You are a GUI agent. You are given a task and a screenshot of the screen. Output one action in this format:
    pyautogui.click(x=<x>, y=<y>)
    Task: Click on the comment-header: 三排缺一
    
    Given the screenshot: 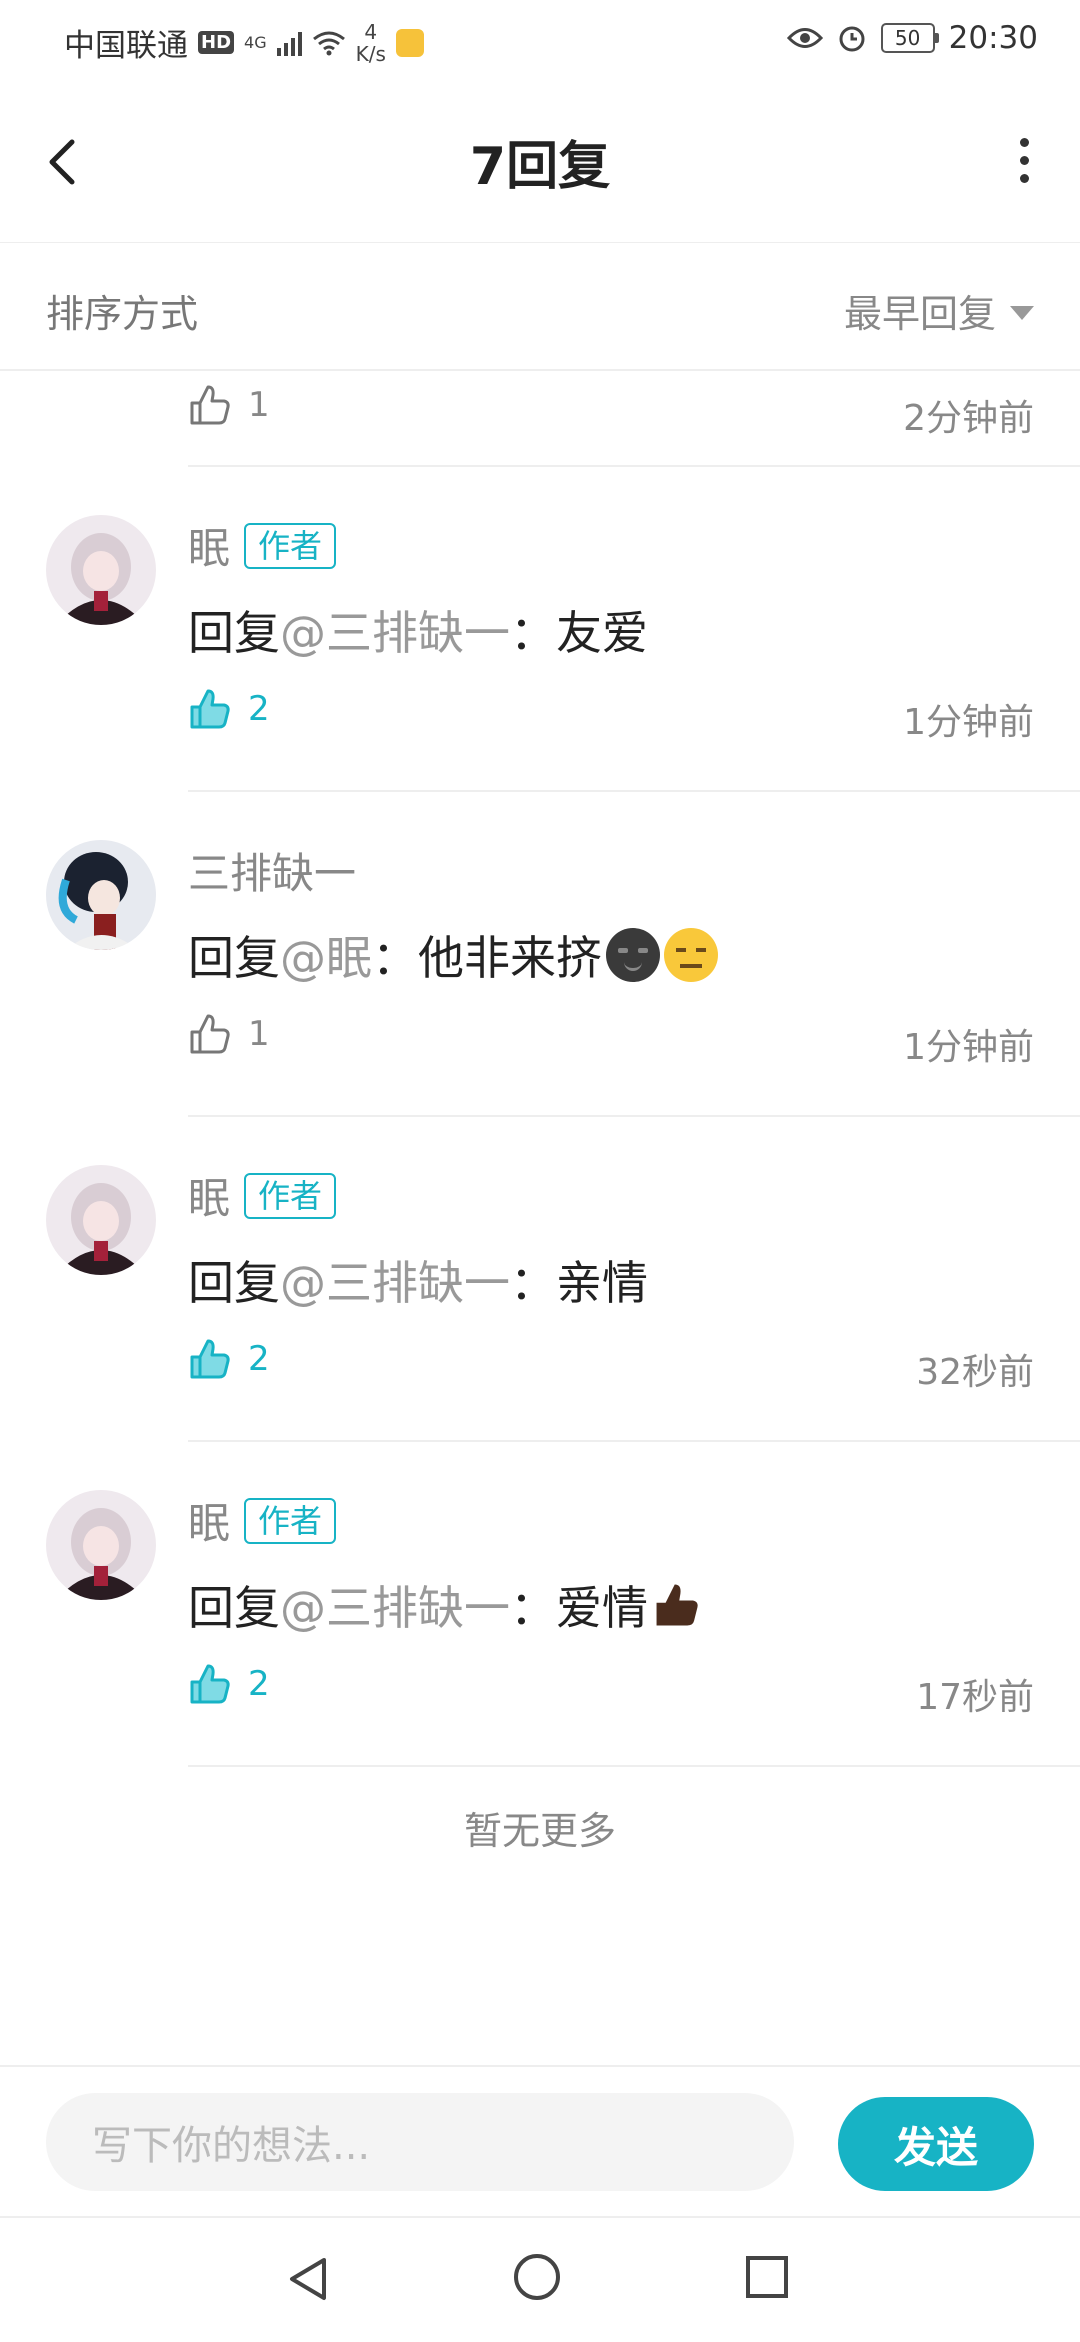 What is the action you would take?
    pyautogui.click(x=272, y=870)
    